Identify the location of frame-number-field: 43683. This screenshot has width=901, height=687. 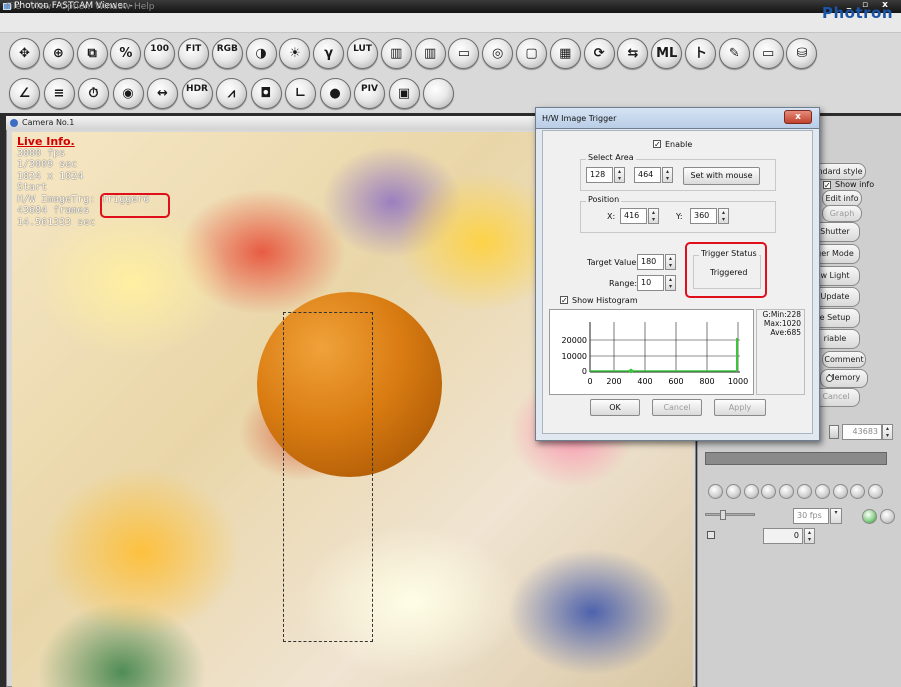
(862, 432).